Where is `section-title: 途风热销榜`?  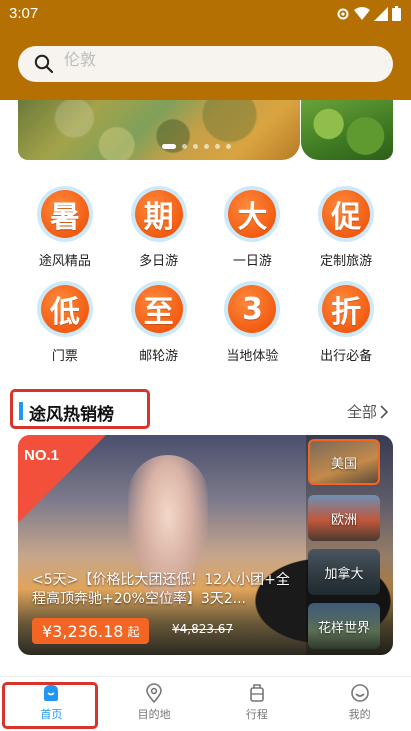
section-title: 途风热销榜 is located at coordinates (71, 415).